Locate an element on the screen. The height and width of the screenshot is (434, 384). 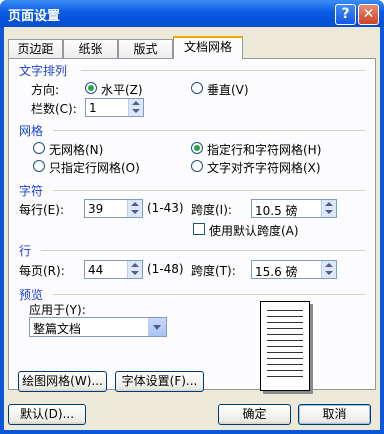
close-button: ✕ is located at coordinates (368, 14).